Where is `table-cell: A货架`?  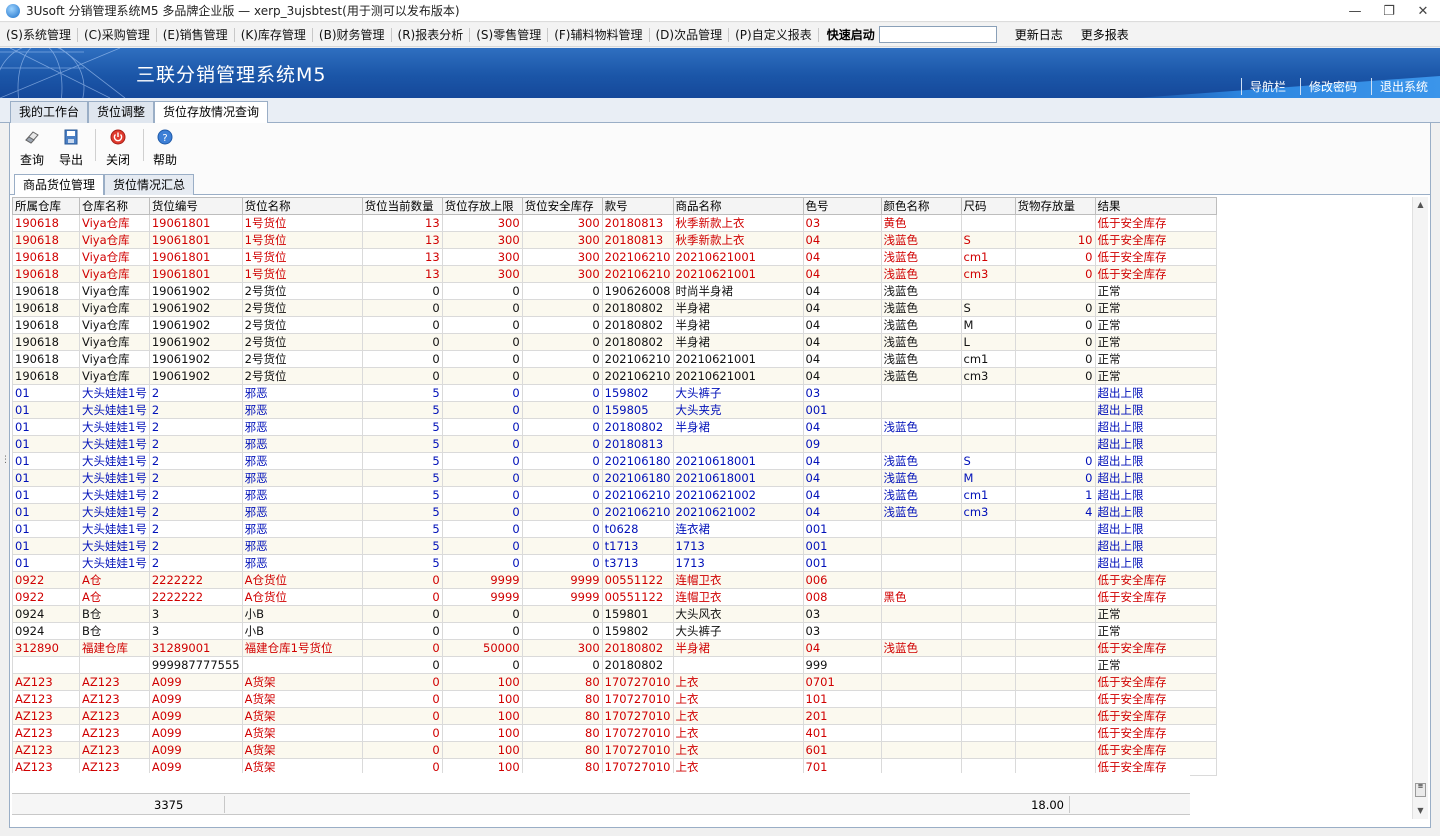
table-cell: A货架 is located at coordinates (302, 682).